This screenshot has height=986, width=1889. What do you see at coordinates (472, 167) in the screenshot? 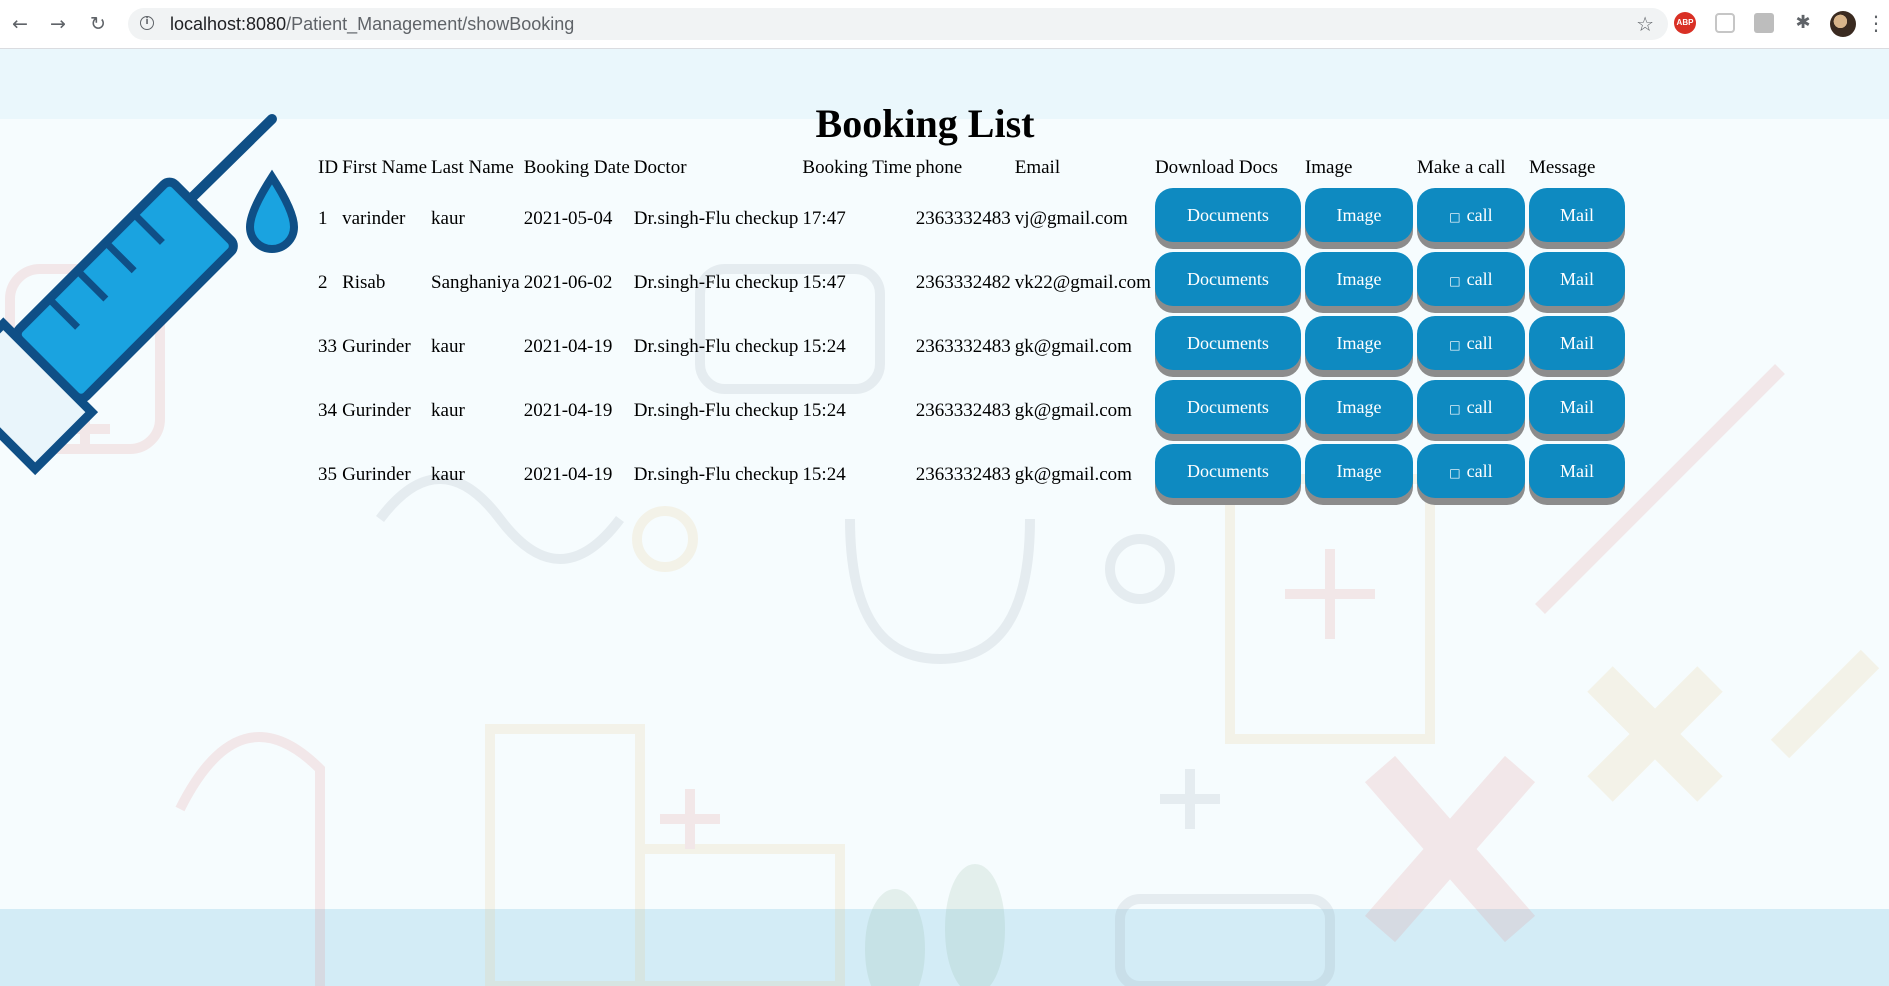
I see `header-last-name: Last Name` at bounding box center [472, 167].